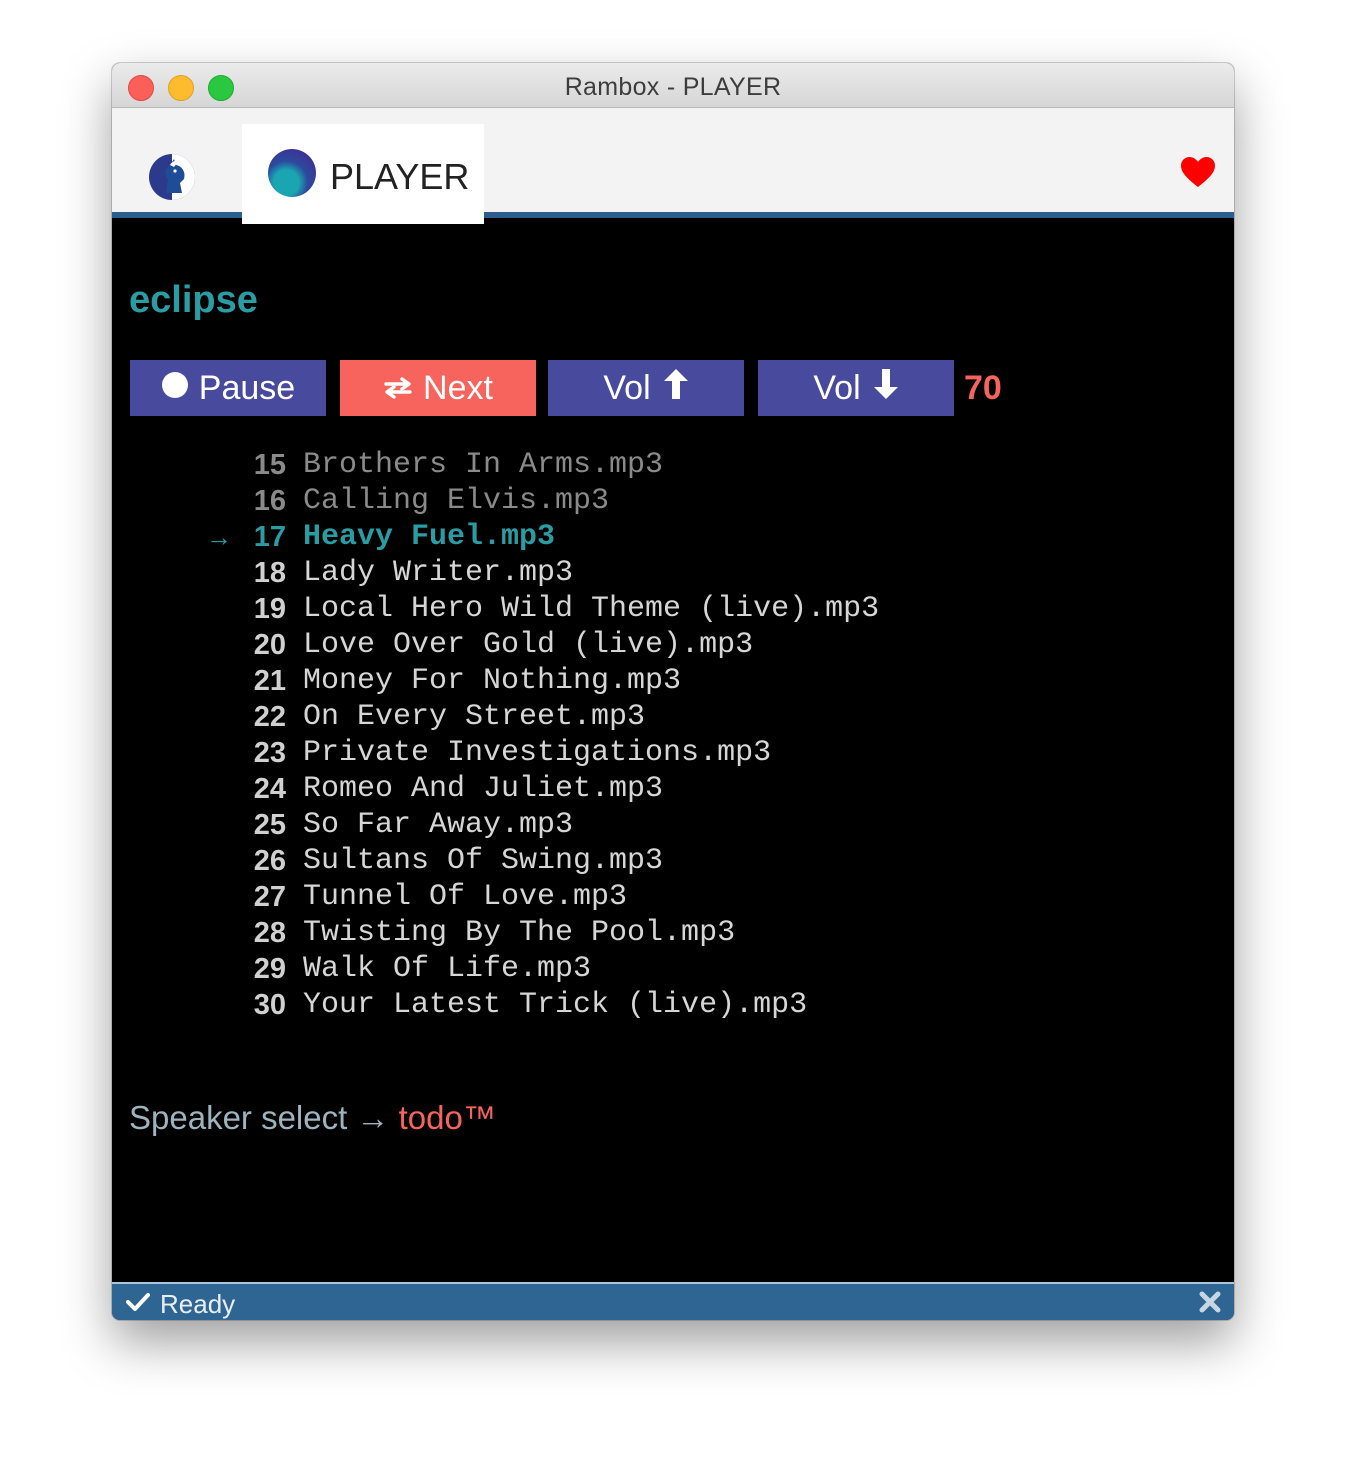 Image resolution: width=1346 pixels, height=1480 pixels. Describe the element at coordinates (519, 933) in the screenshot. I see `track-name: Twisting By The Pool.mp3` at that location.